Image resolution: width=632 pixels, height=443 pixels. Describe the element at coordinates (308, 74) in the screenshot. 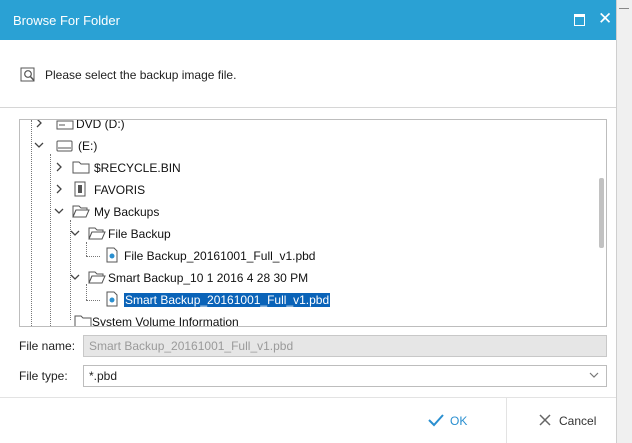

I see `instruction-bar: Please select the backup image file.` at that location.